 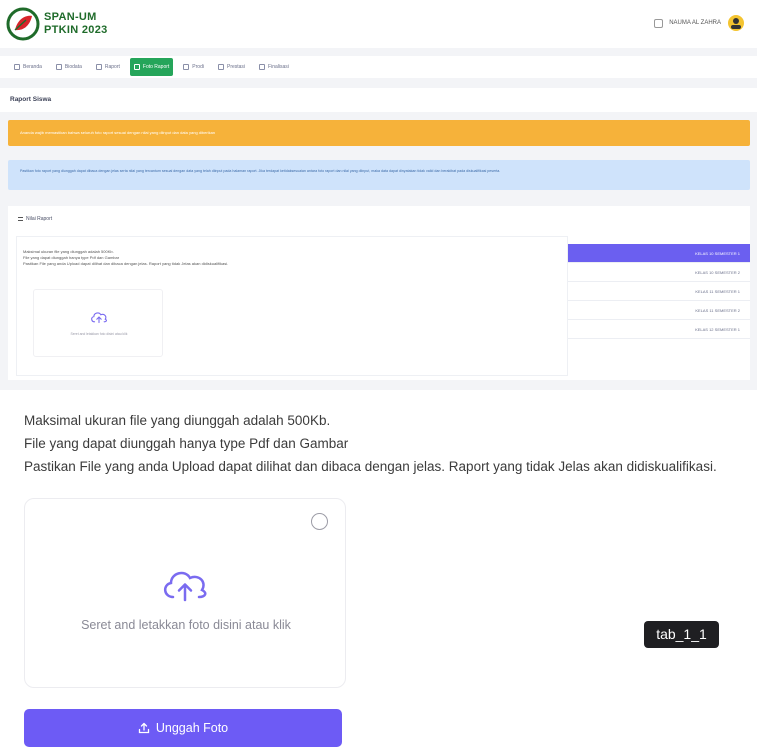 I want to click on nav-item-foto-raport: Foto Raport, so click(x=151, y=67).